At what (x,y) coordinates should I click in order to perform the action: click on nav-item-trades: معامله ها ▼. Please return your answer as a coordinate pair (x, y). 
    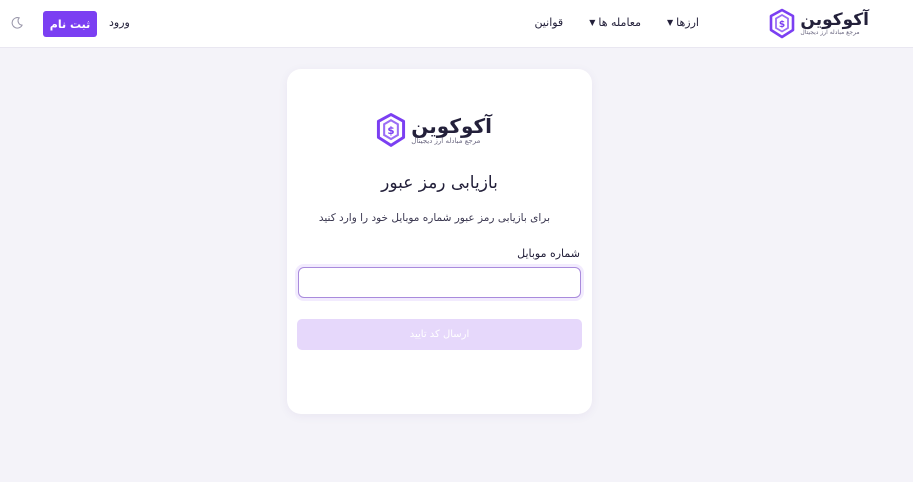
    Looking at the image, I should click on (615, 22).